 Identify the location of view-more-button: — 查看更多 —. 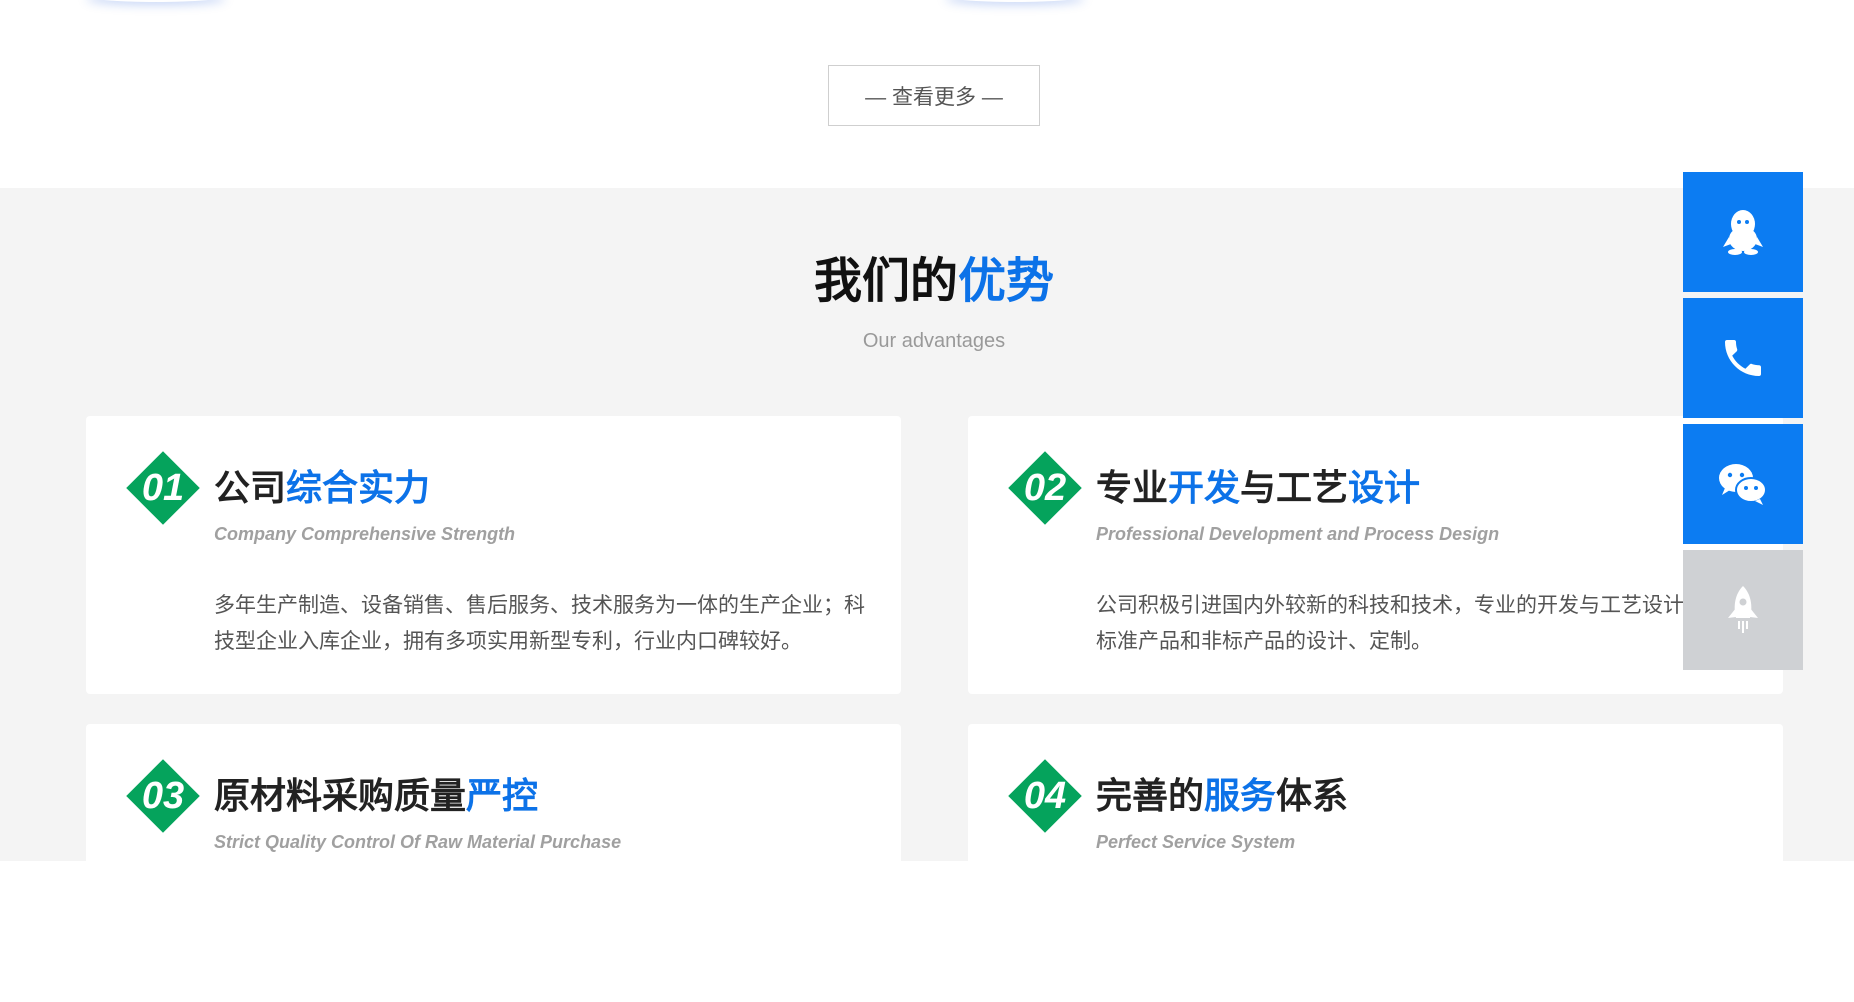
(934, 95).